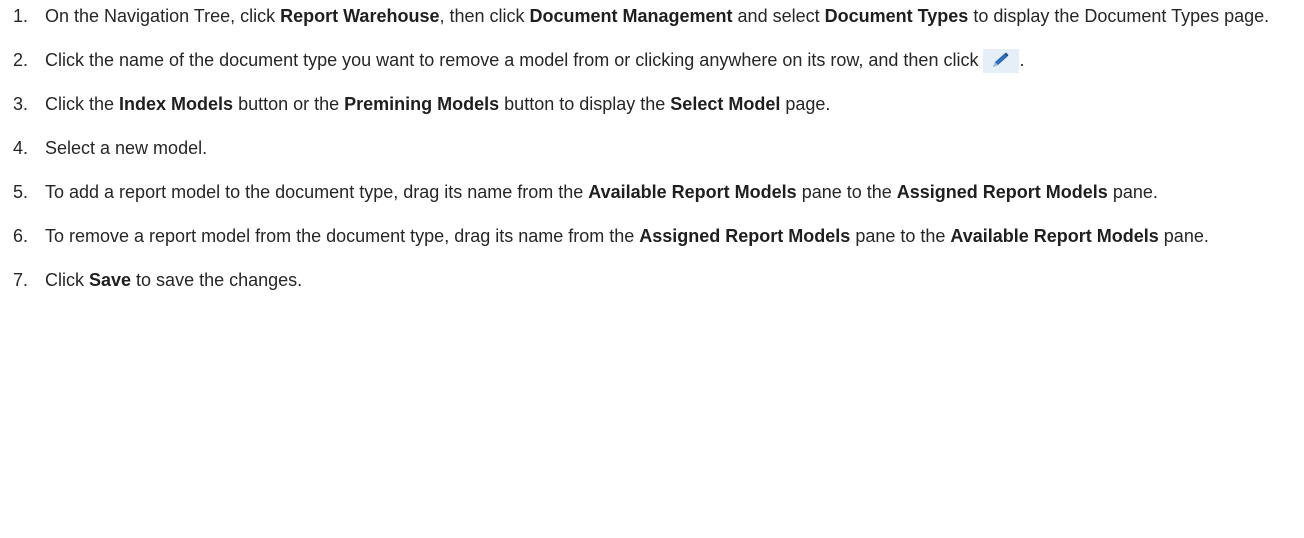 Image resolution: width=1304 pixels, height=538 pixels. Describe the element at coordinates (21, 192) in the screenshot. I see `step-number: 5.` at that location.